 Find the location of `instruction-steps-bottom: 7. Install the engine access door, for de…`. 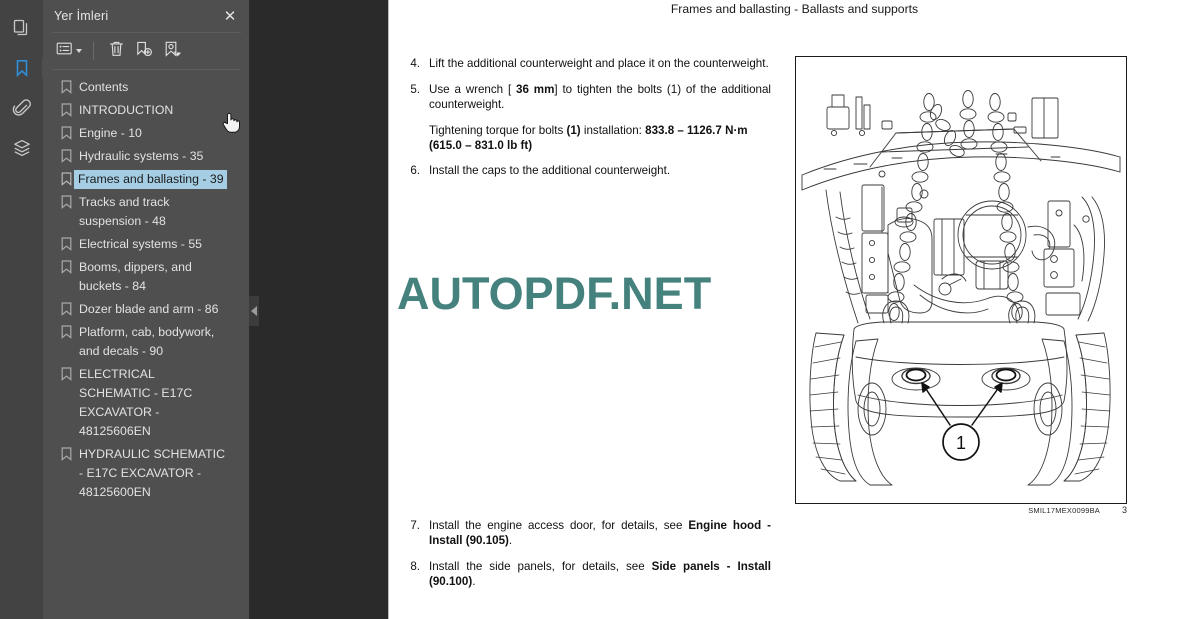

instruction-steps-bottom: 7. Install the engine access door, for de… is located at coordinates (586, 559).